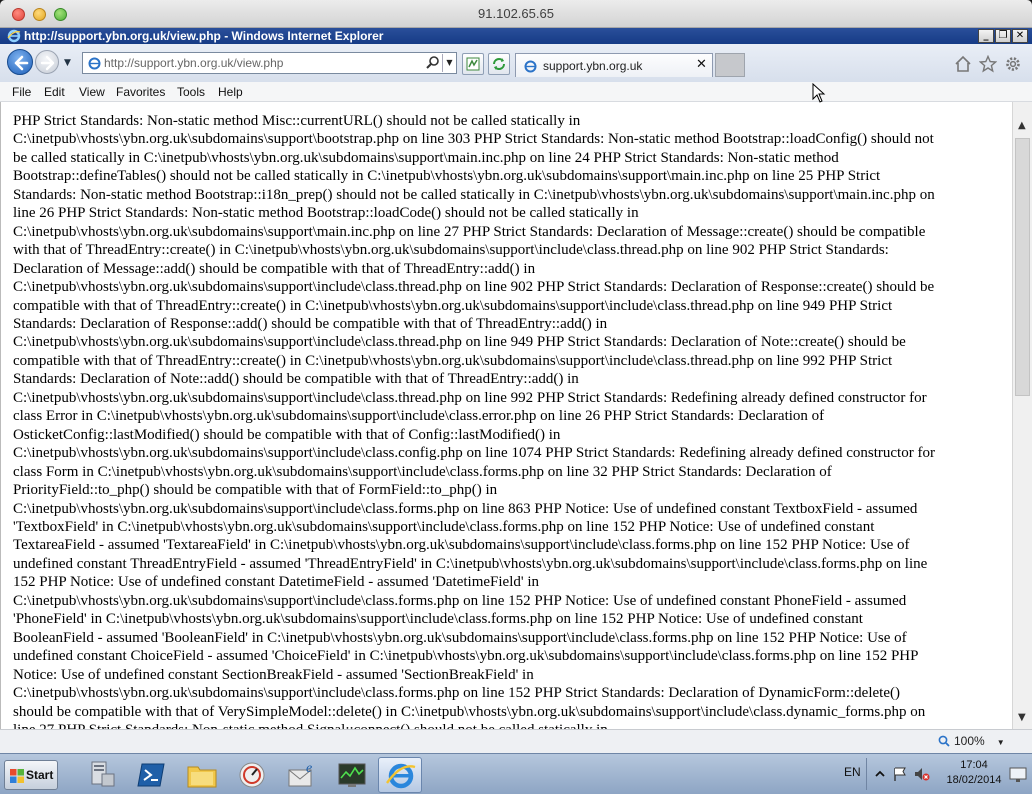  I want to click on menu-tools: Tools, so click(191, 92).